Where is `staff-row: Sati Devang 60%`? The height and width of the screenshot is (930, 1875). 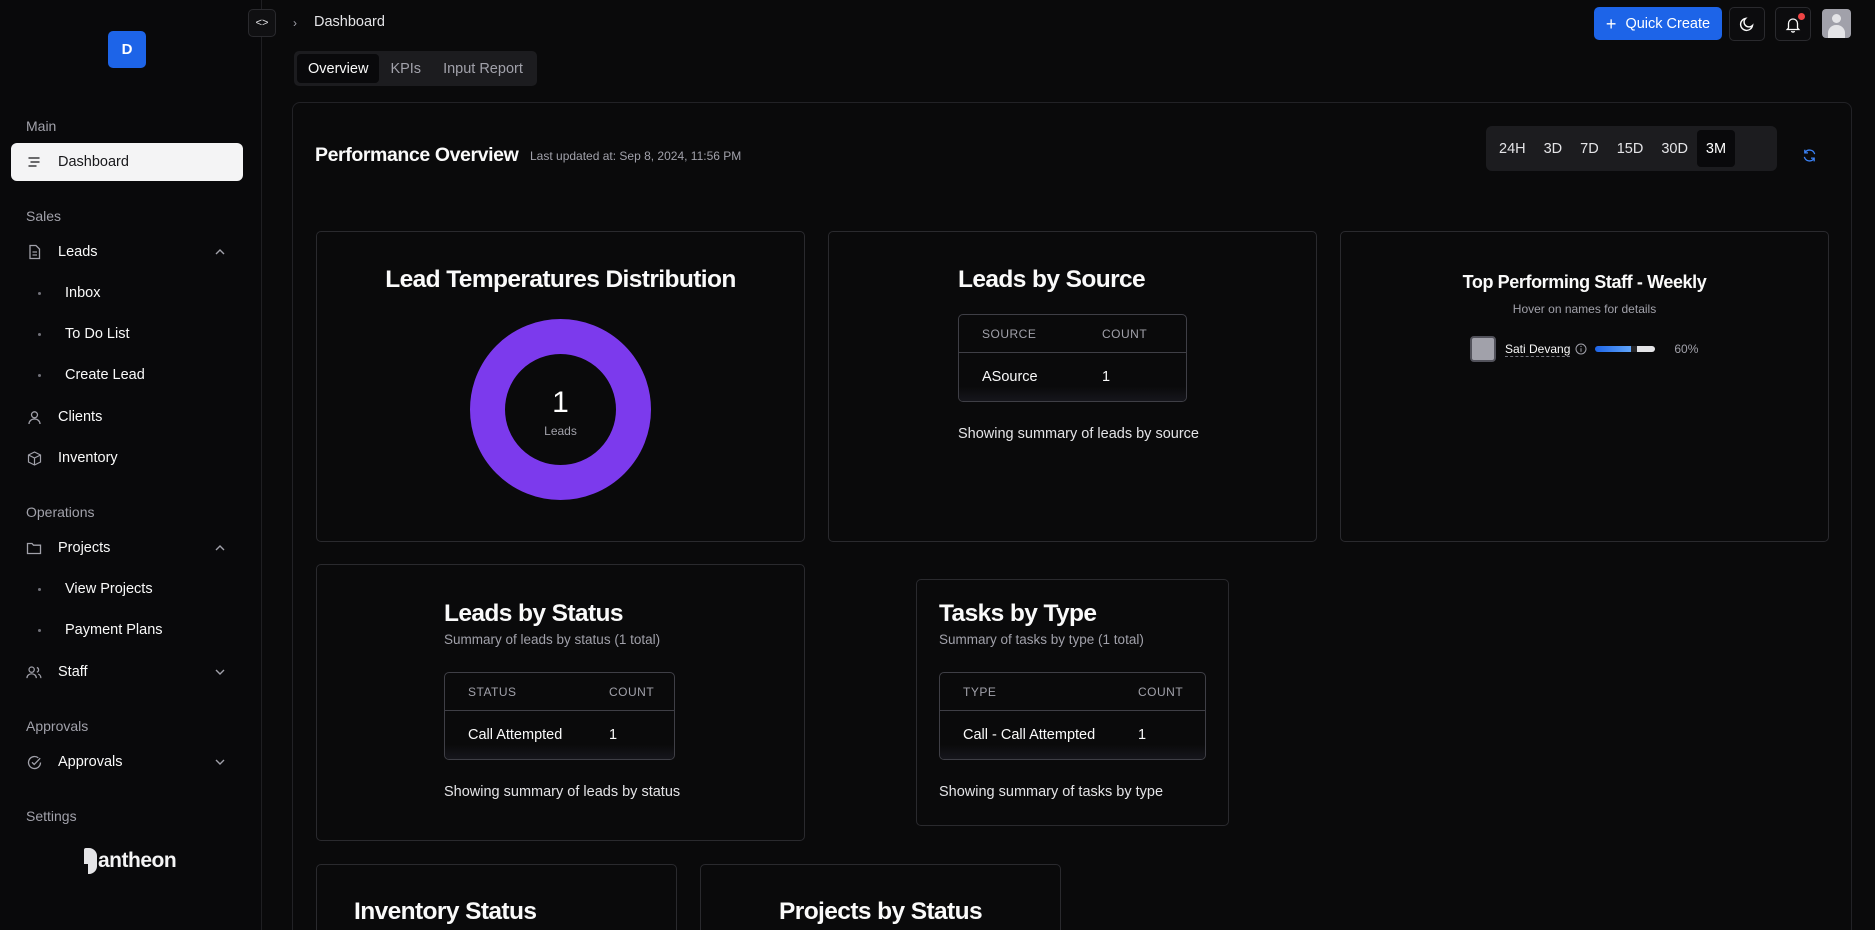 staff-row: Sati Devang 60% is located at coordinates (1584, 349).